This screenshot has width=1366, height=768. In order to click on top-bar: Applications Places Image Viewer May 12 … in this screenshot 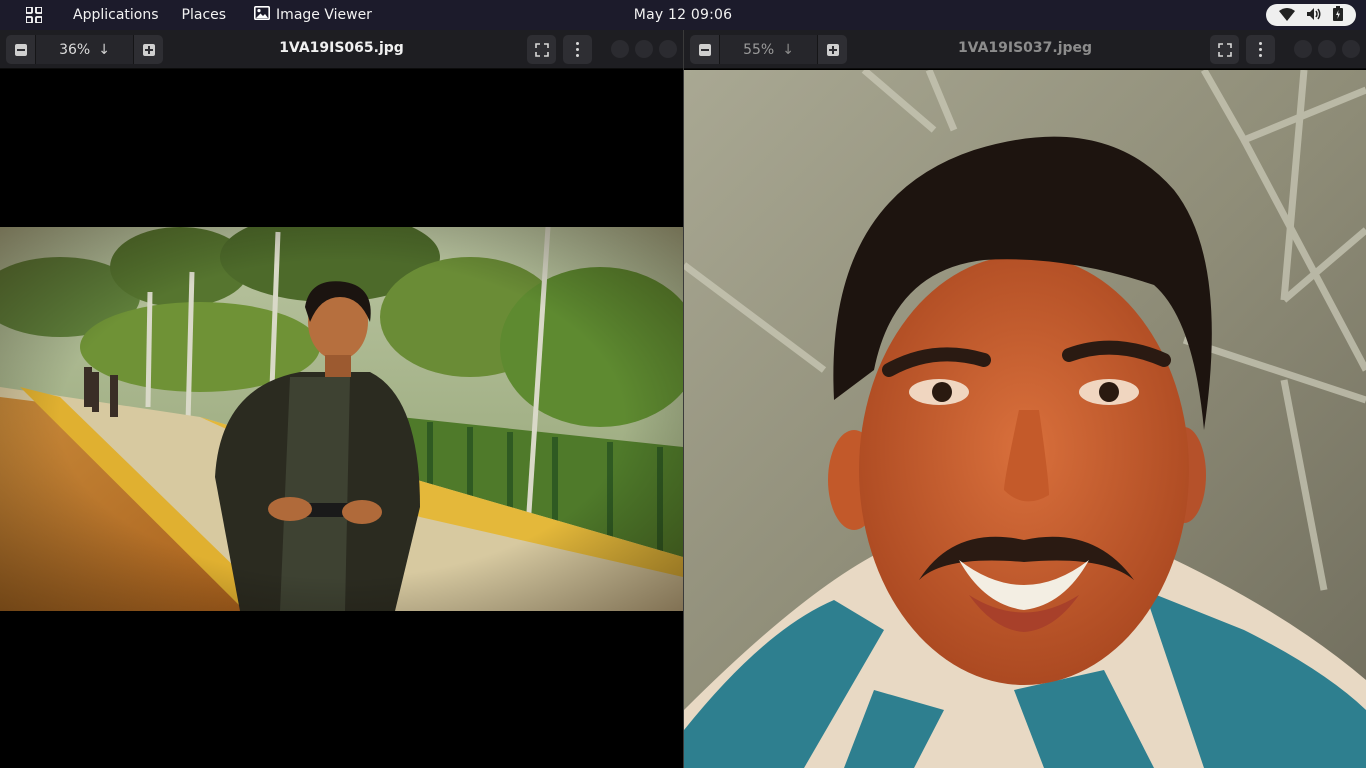, I will do `click(683, 15)`.